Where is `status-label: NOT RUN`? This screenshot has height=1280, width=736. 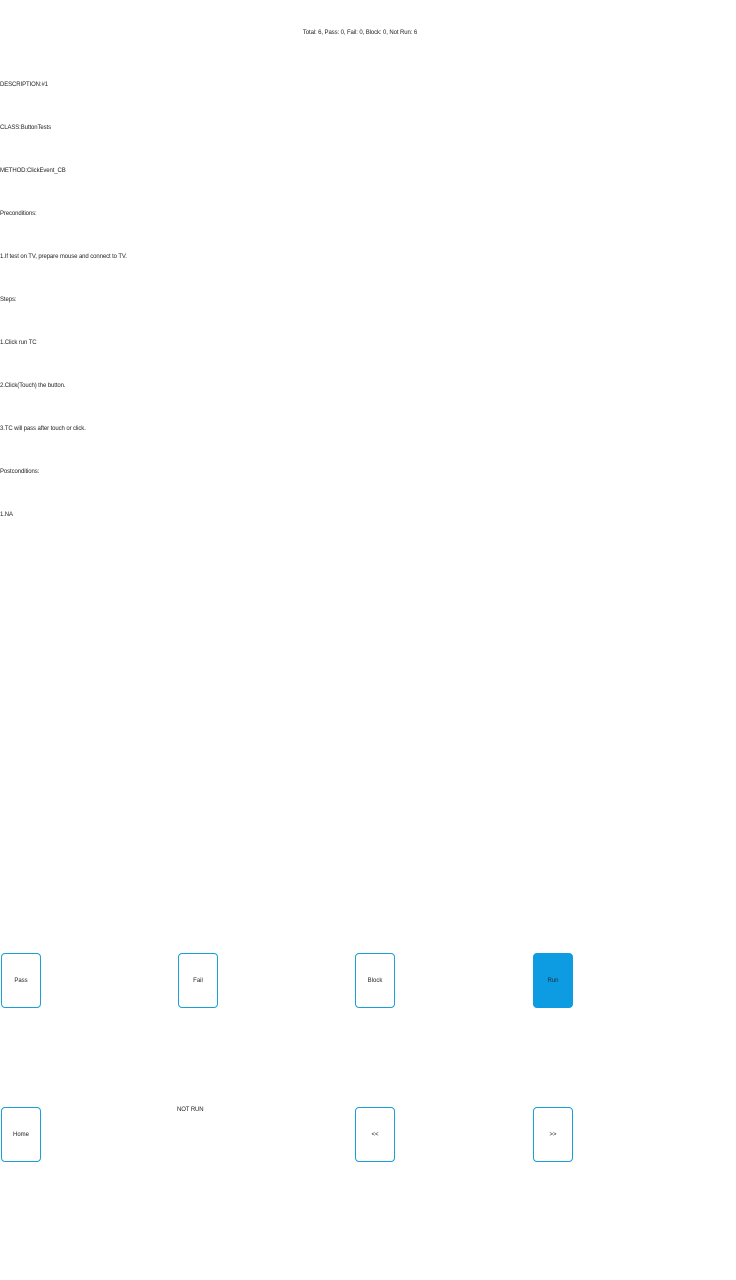 status-label: NOT RUN is located at coordinates (190, 1110).